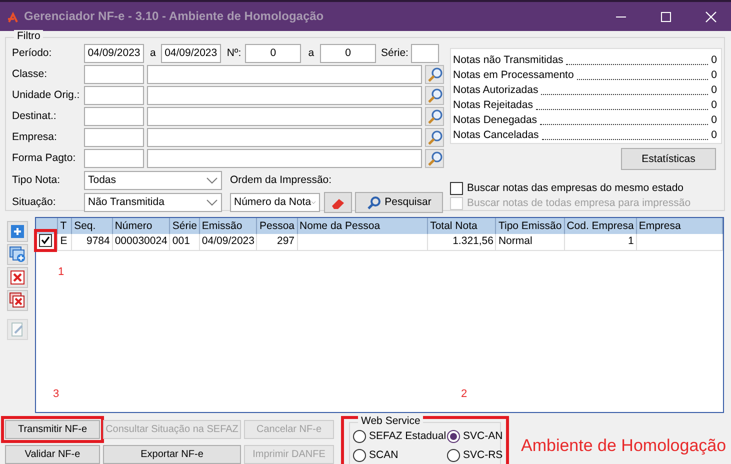  Describe the element at coordinates (495, 90) in the screenshot. I see `stat-label: Notas Autorizadas` at that location.